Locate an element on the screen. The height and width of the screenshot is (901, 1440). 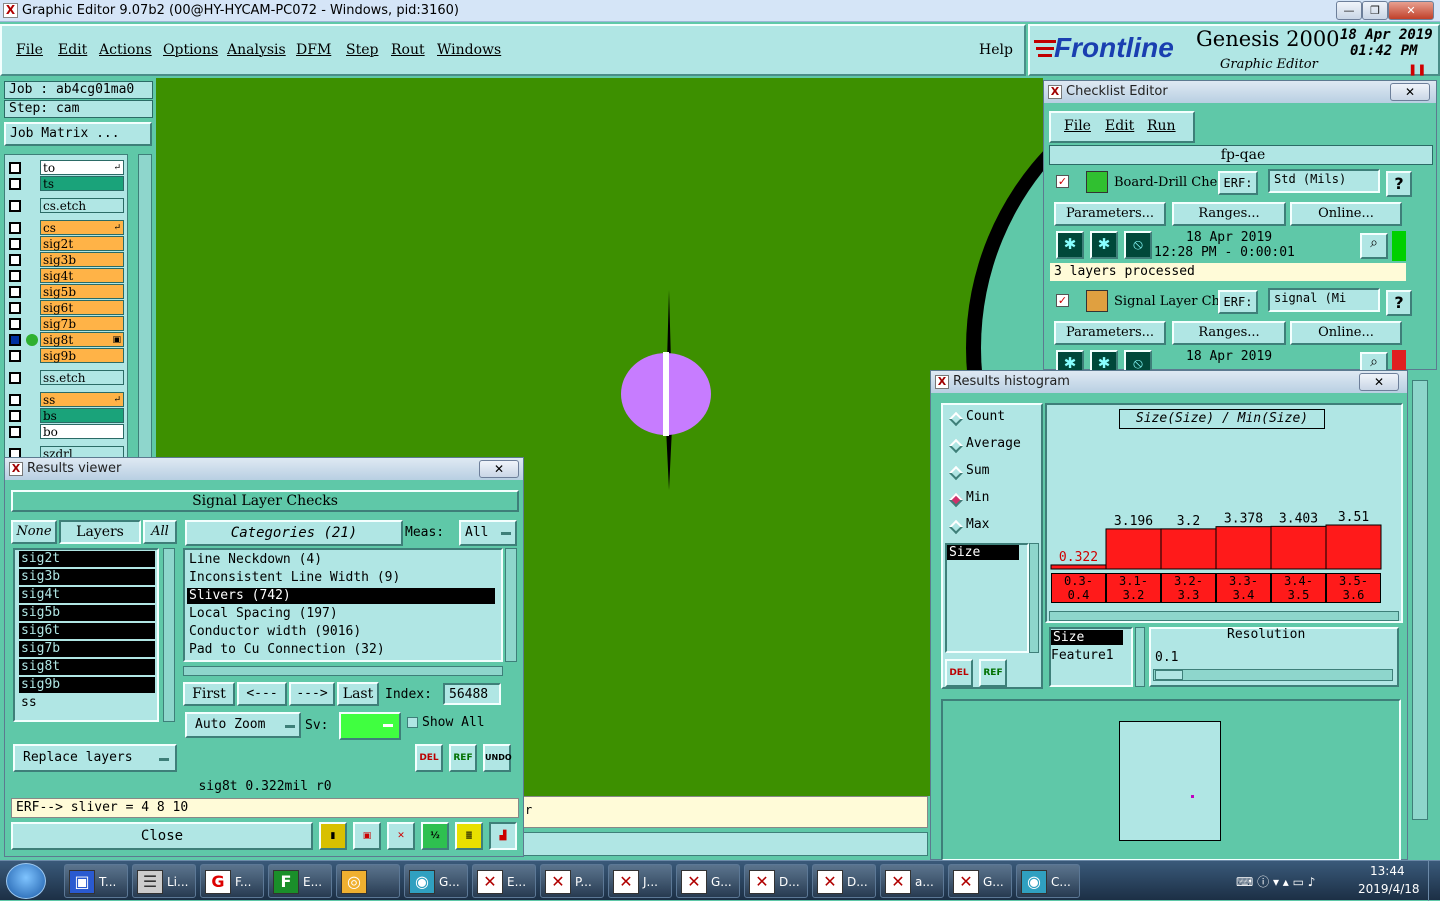
result-layer-item: ss is located at coordinates (87, 703).